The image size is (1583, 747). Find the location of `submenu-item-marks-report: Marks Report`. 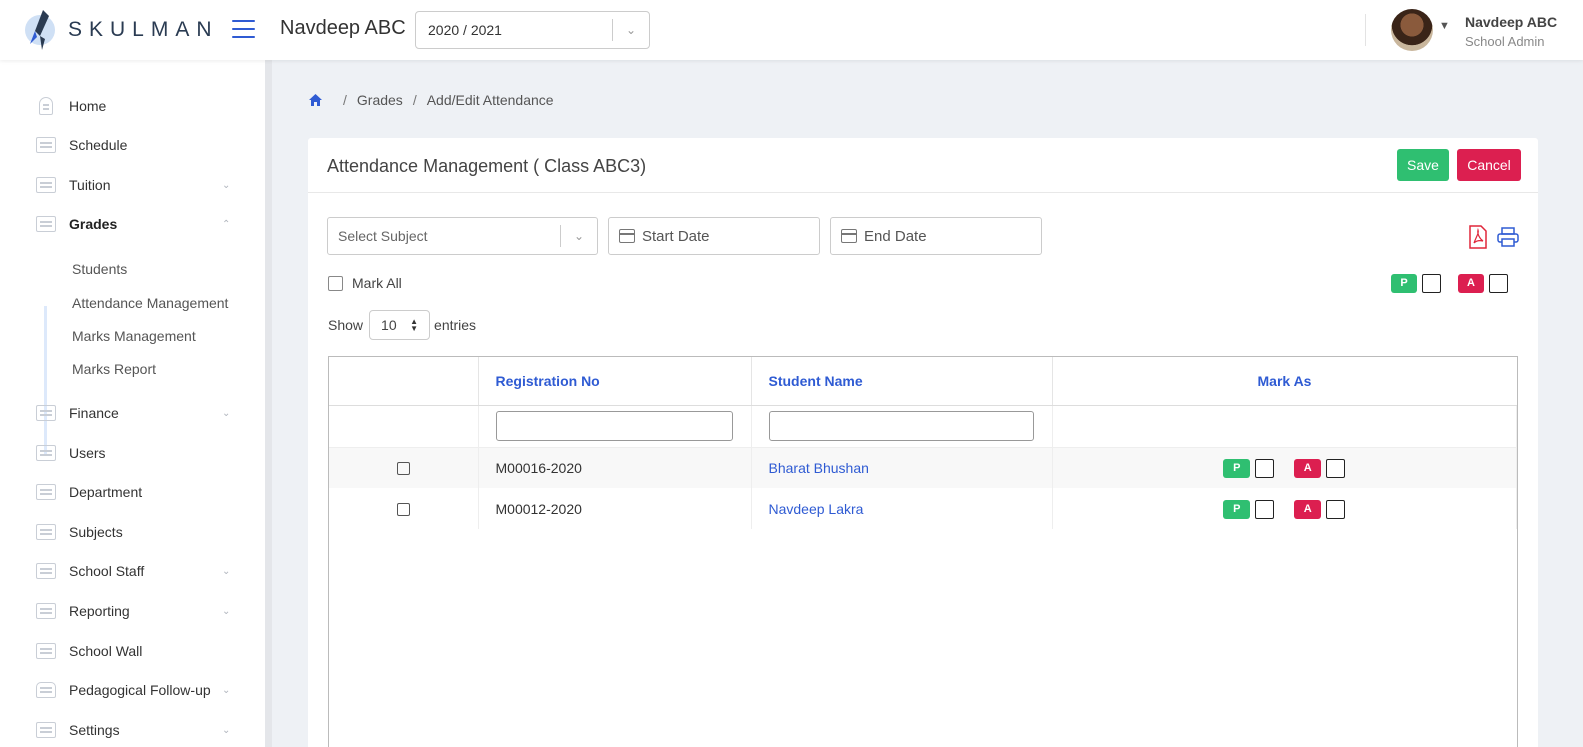

submenu-item-marks-report: Marks Report is located at coordinates (114, 369).